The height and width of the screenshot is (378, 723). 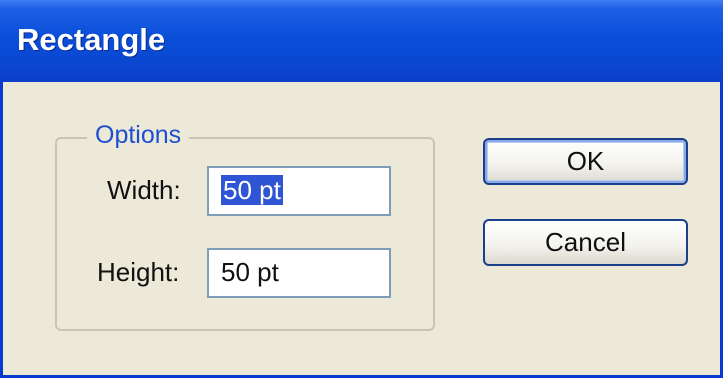 I want to click on height-field: 50 pt, so click(x=299, y=273).